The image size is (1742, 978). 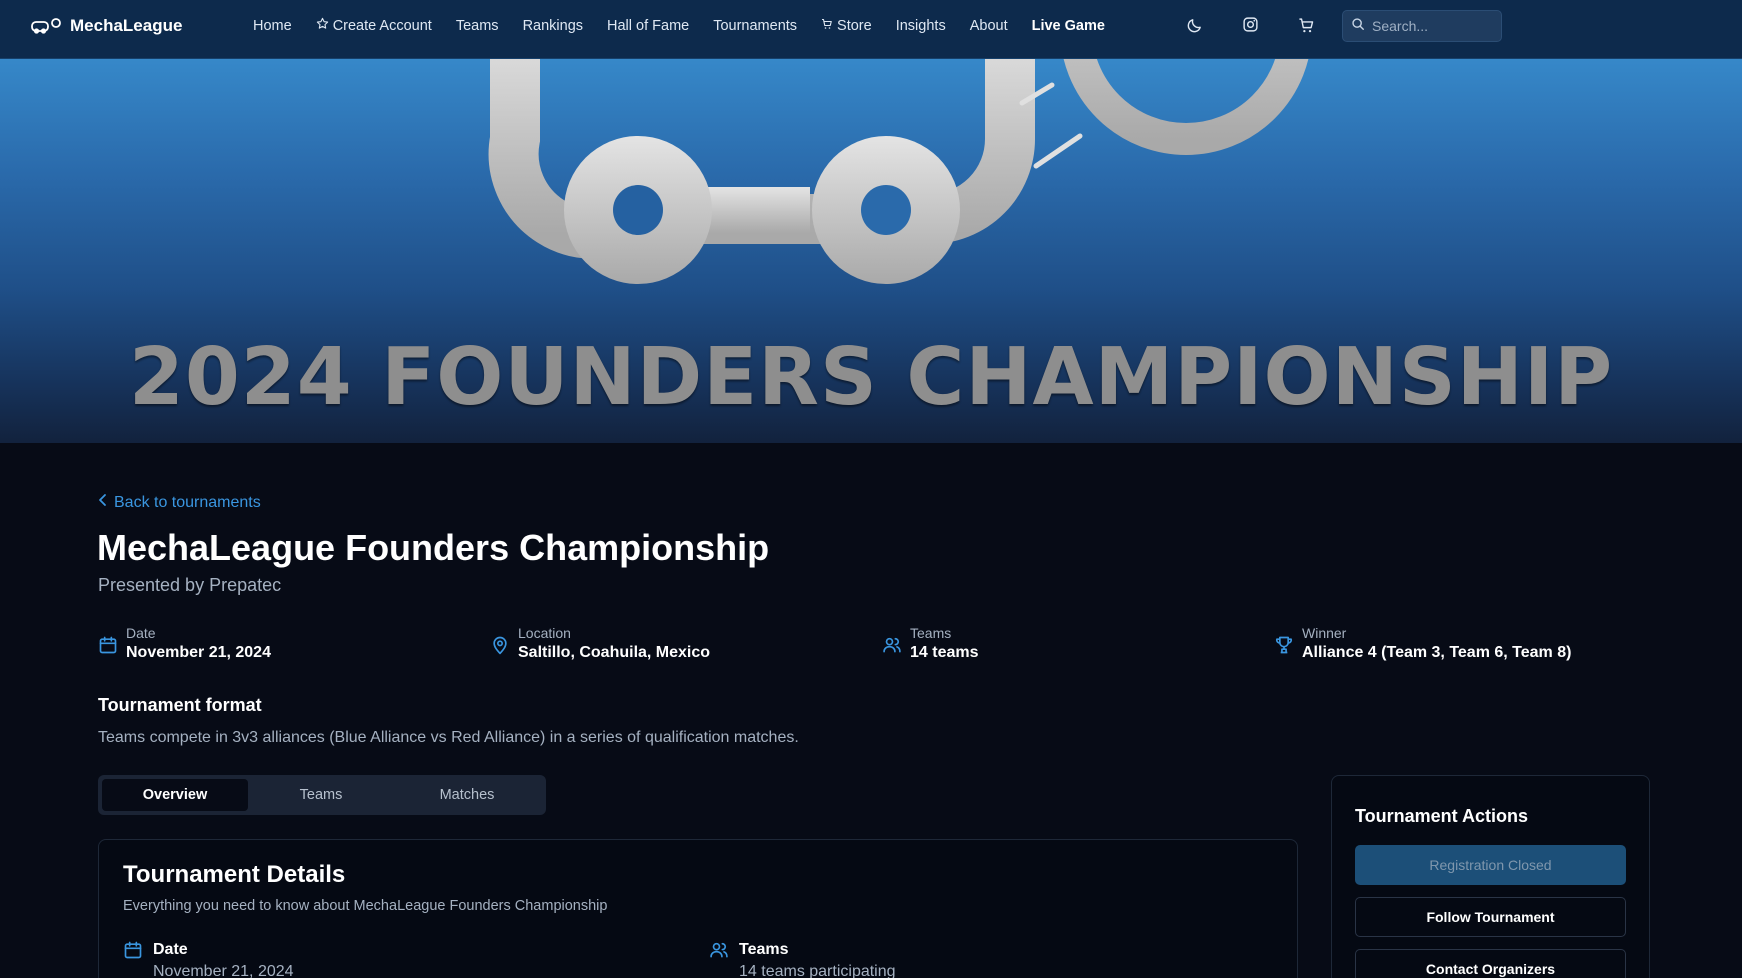 What do you see at coordinates (764, 949) in the screenshot?
I see `detail-teams-label: Teams` at bounding box center [764, 949].